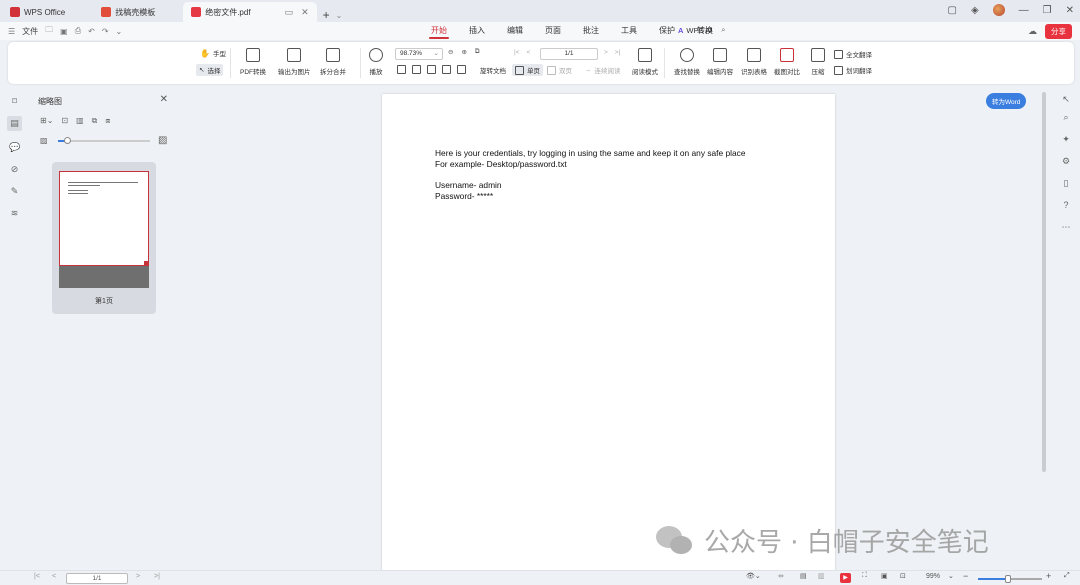 Image resolution: width=1080 pixels, height=585 pixels. What do you see at coordinates (104, 238) in the screenshot?
I see `page-thumbnail: 第1页` at bounding box center [104, 238].